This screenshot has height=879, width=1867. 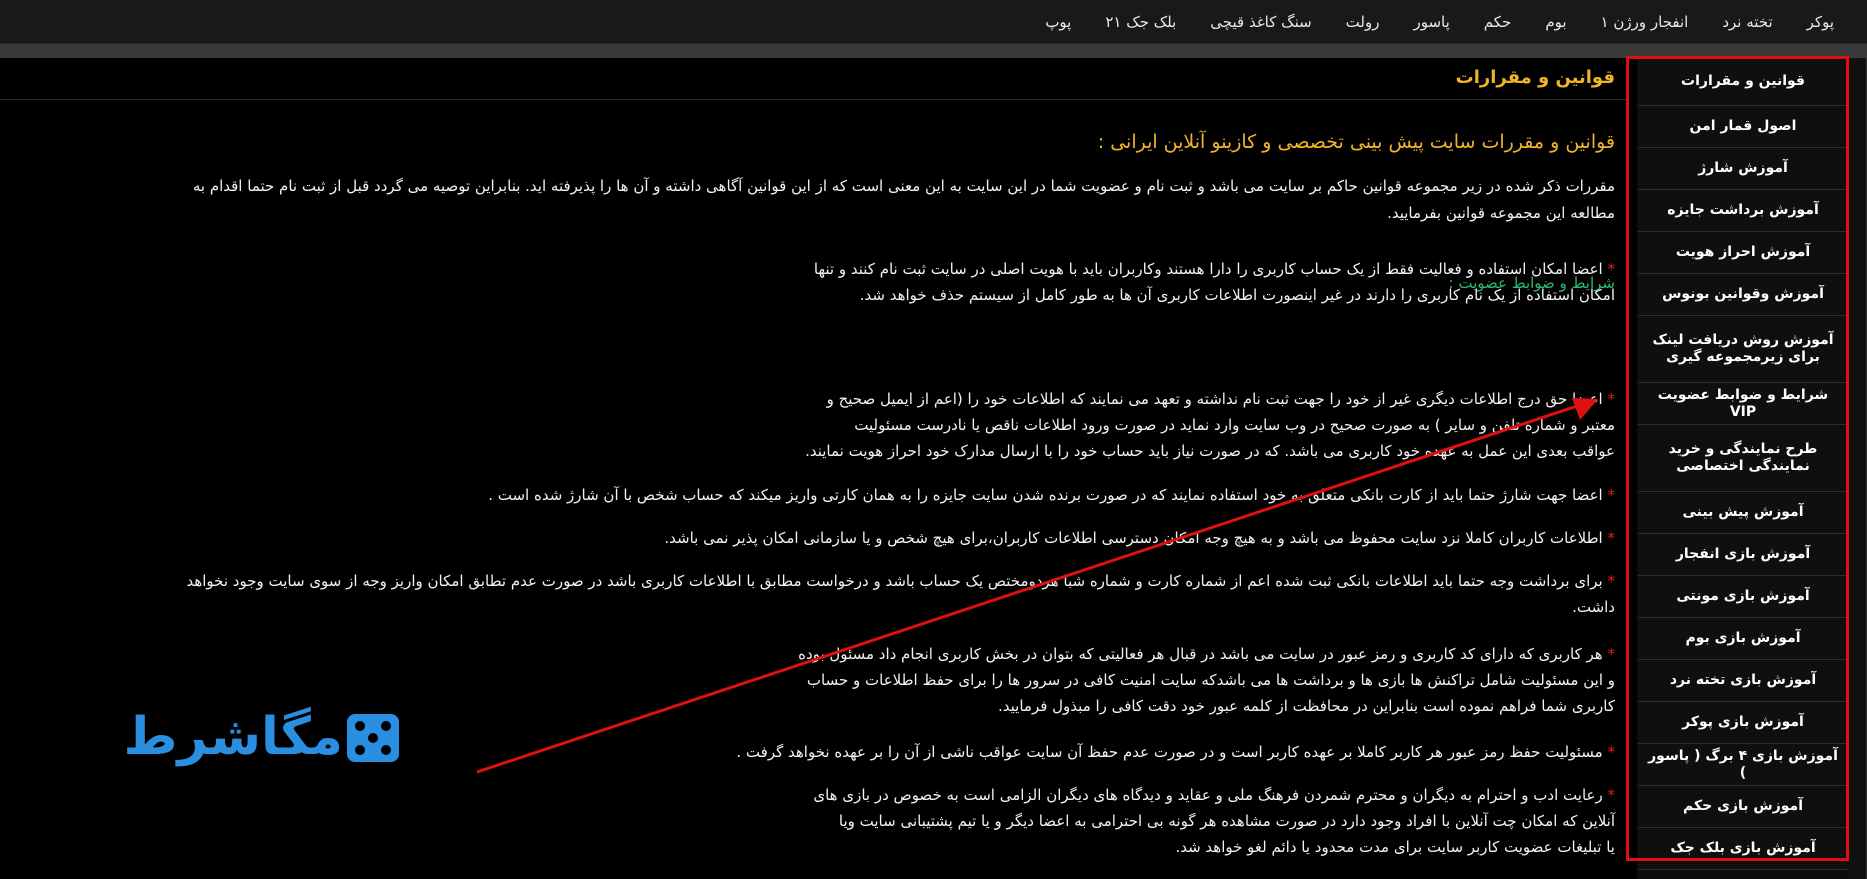 What do you see at coordinates (233, 737) in the screenshot?
I see `logo-wordmark: مگاشرط` at bounding box center [233, 737].